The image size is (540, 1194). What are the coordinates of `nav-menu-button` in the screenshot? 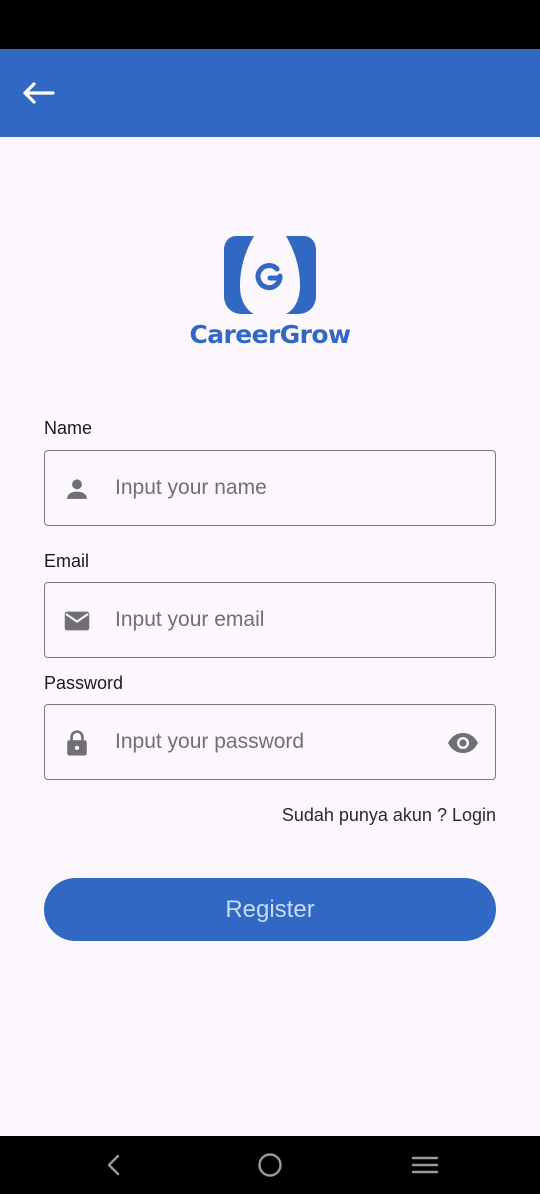 It's located at (425, 1165).